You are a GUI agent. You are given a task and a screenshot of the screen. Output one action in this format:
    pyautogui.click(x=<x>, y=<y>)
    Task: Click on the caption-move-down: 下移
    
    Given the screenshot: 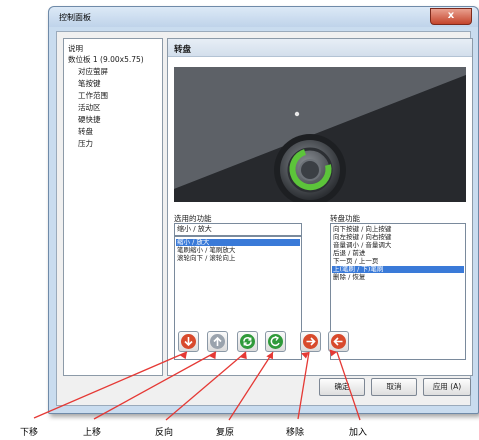 What is the action you would take?
    pyautogui.click(x=29, y=433)
    